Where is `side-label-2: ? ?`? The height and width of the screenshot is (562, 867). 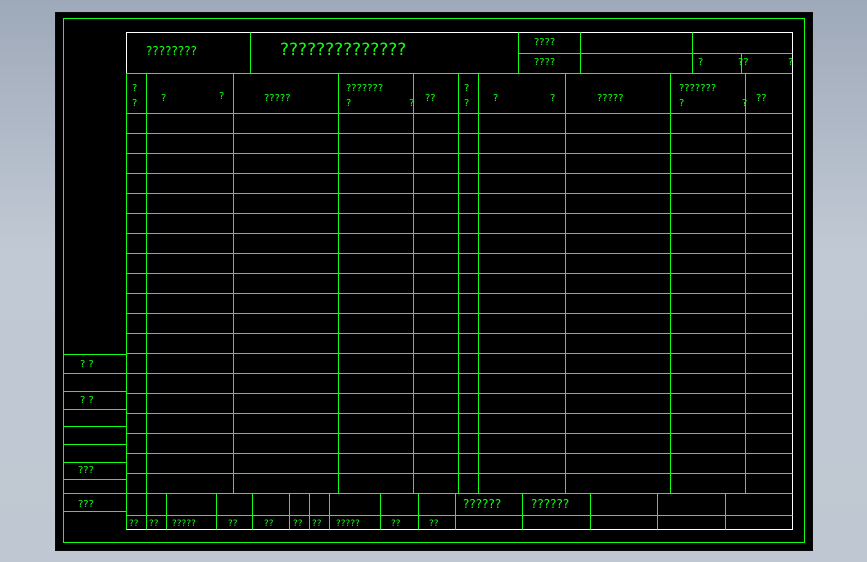 side-label-2: ? ? is located at coordinates (87, 400).